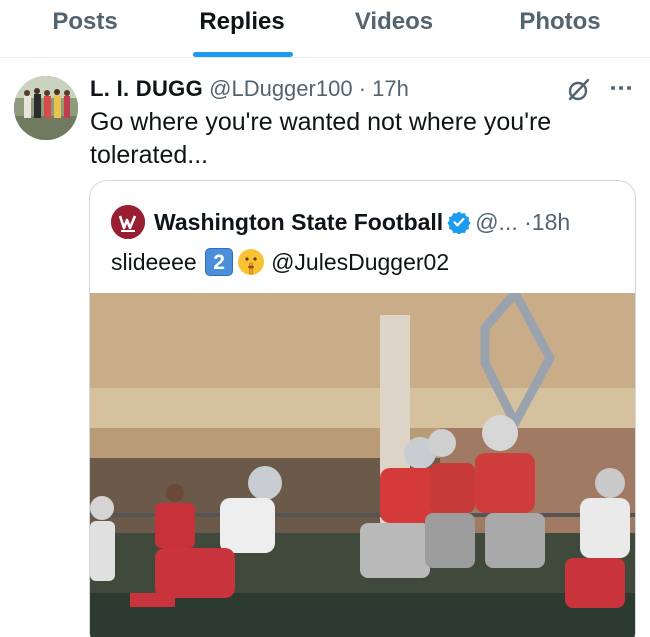 The image size is (650, 637). Describe the element at coordinates (621, 88) in the screenshot. I see `more-icon` at that location.